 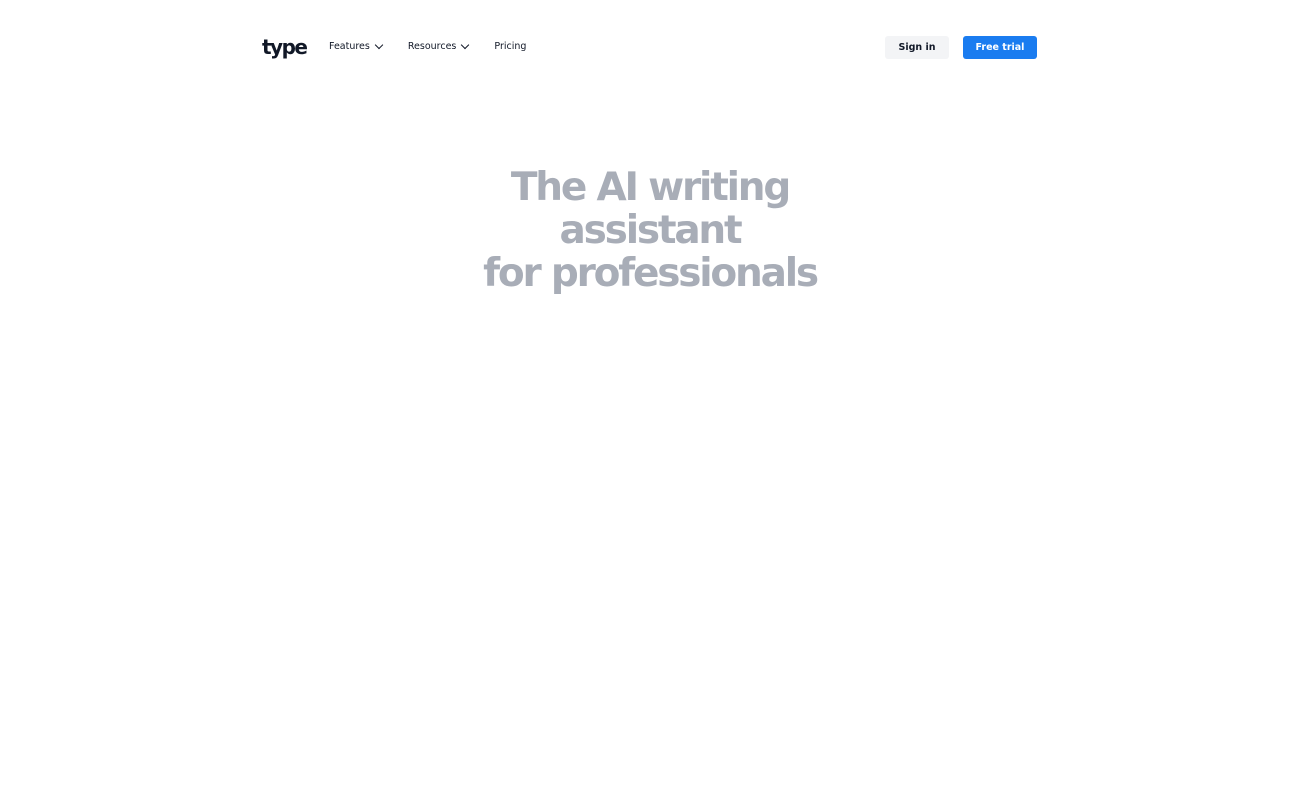 I want to click on type-logo: type, so click(x=285, y=47).